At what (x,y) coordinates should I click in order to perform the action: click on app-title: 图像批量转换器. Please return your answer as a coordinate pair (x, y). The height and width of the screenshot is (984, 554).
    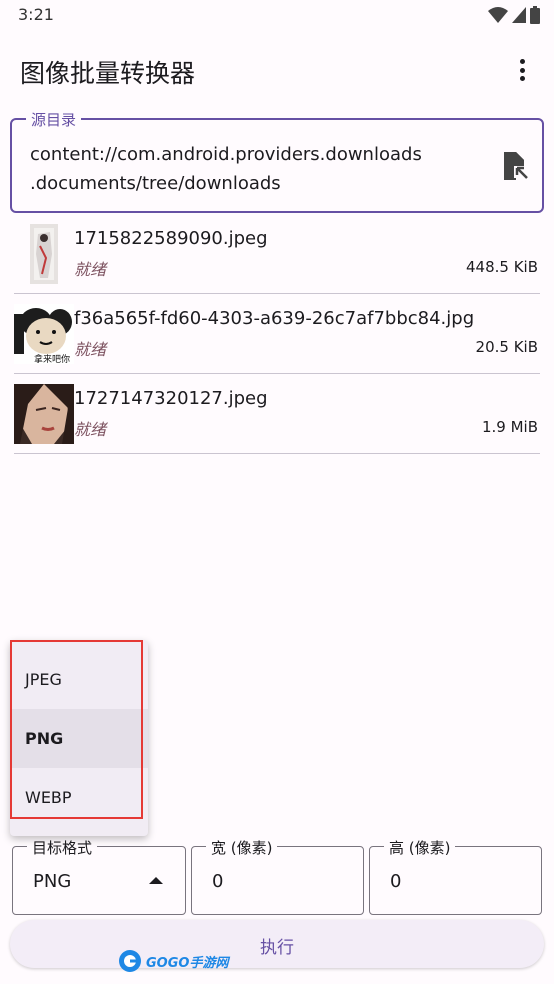
    Looking at the image, I should click on (108, 73).